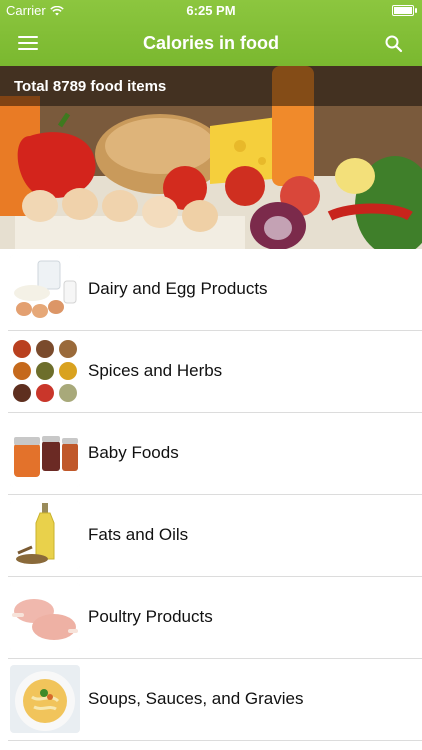 Image resolution: width=422 pixels, height=750 pixels. Describe the element at coordinates (215, 536) in the screenshot. I see `category-row-fats-oils: Fats and Oils` at that location.